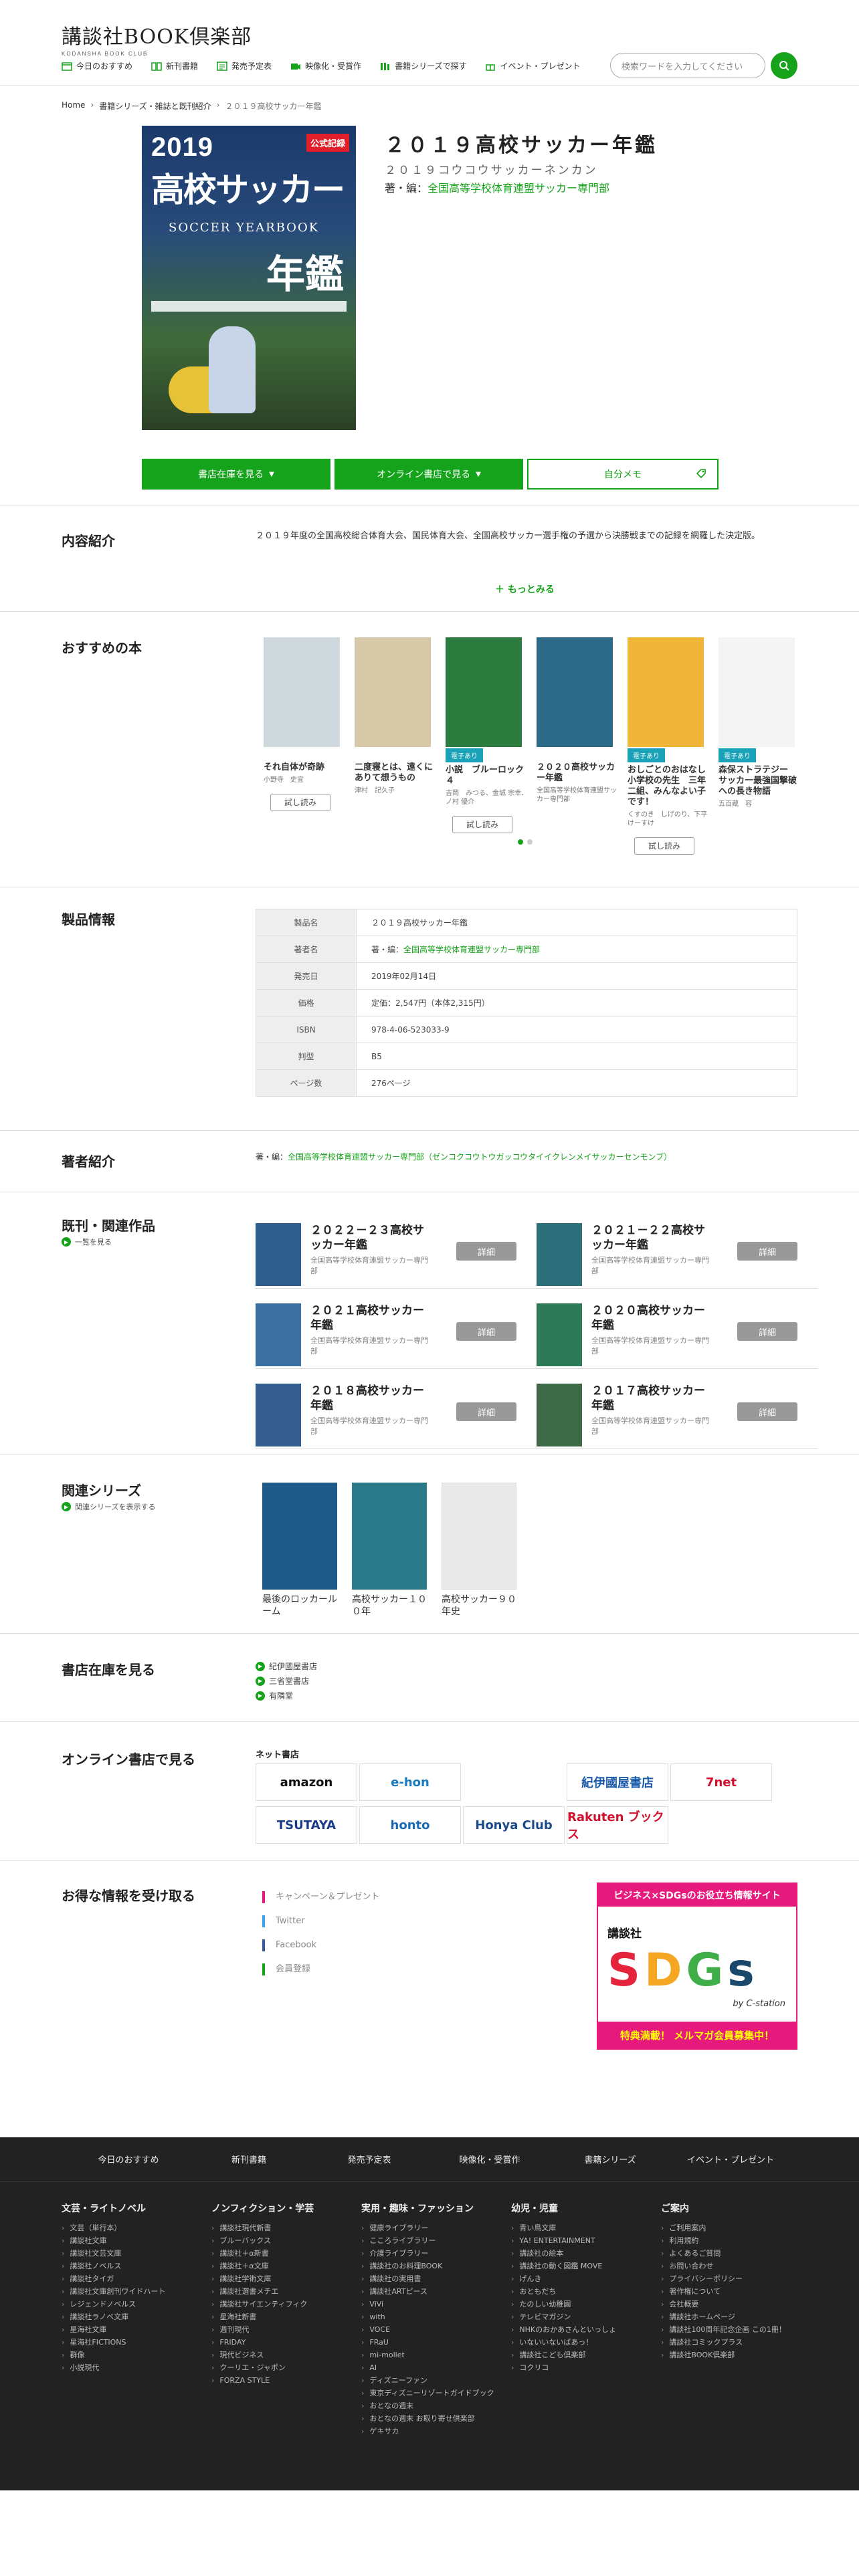 This screenshot has height=2576, width=859. Describe the element at coordinates (479, 1606) in the screenshot. I see `series-title: 高校サッカー９０年史` at that location.